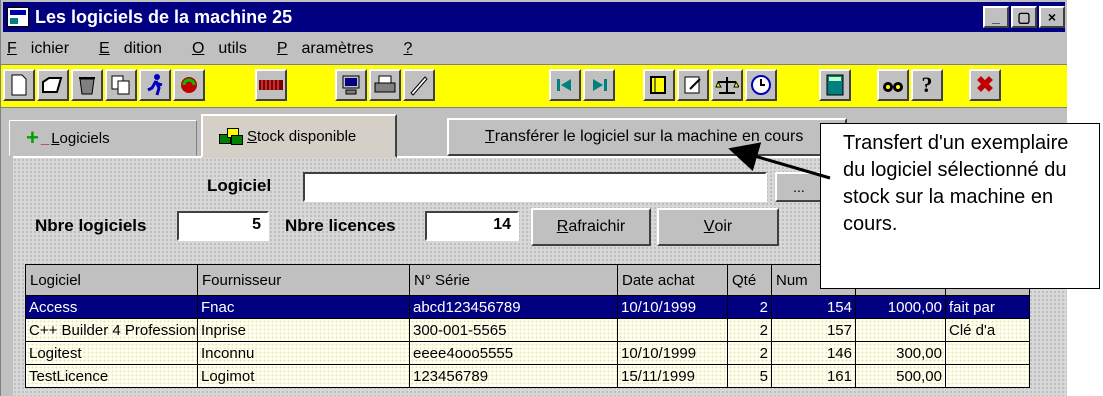  Describe the element at coordinates (18, 17) in the screenshot. I see `app-icon` at that location.